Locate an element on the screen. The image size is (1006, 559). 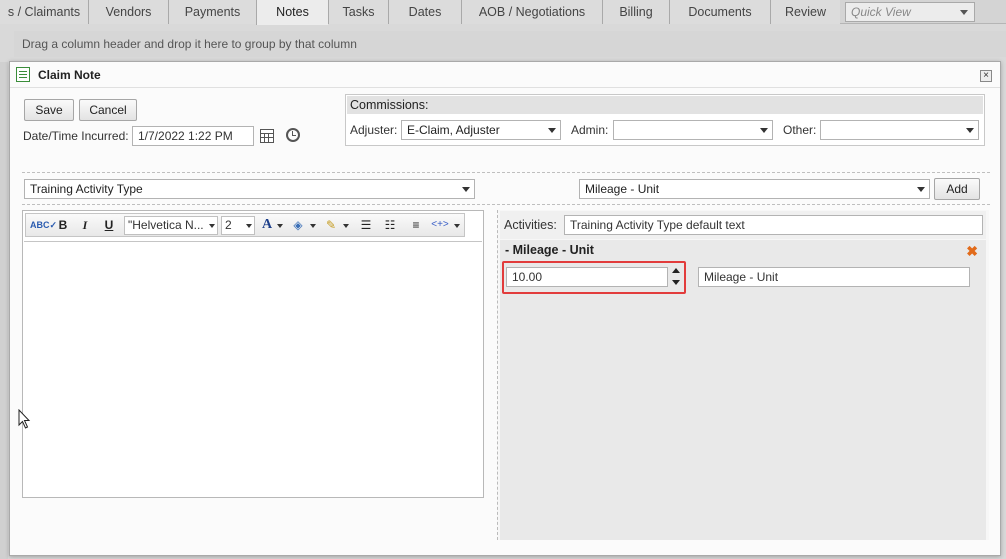
font-size-value: 2 is located at coordinates (228, 225).